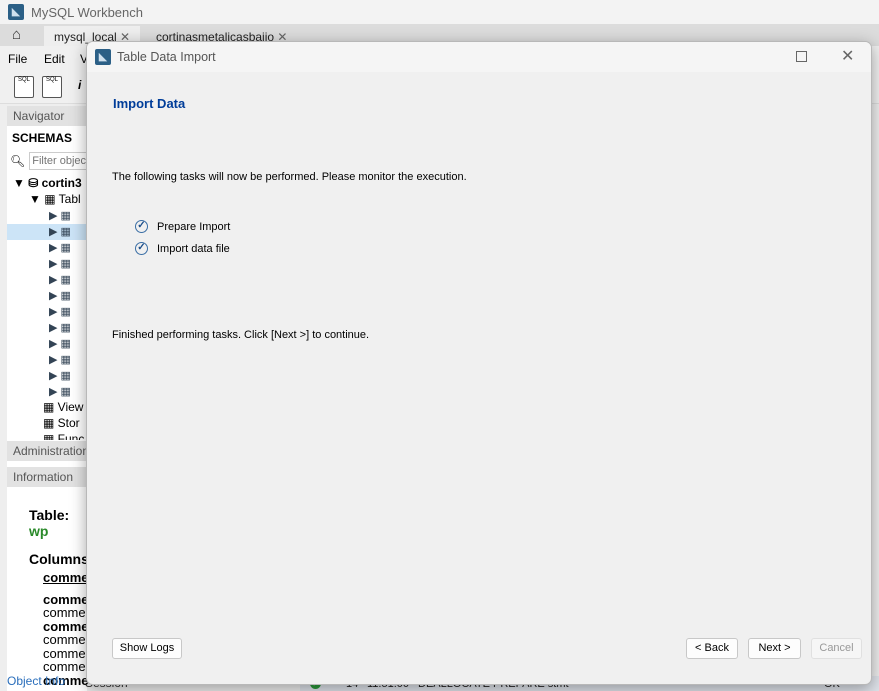  I want to click on info-icon: i, so click(79, 85).